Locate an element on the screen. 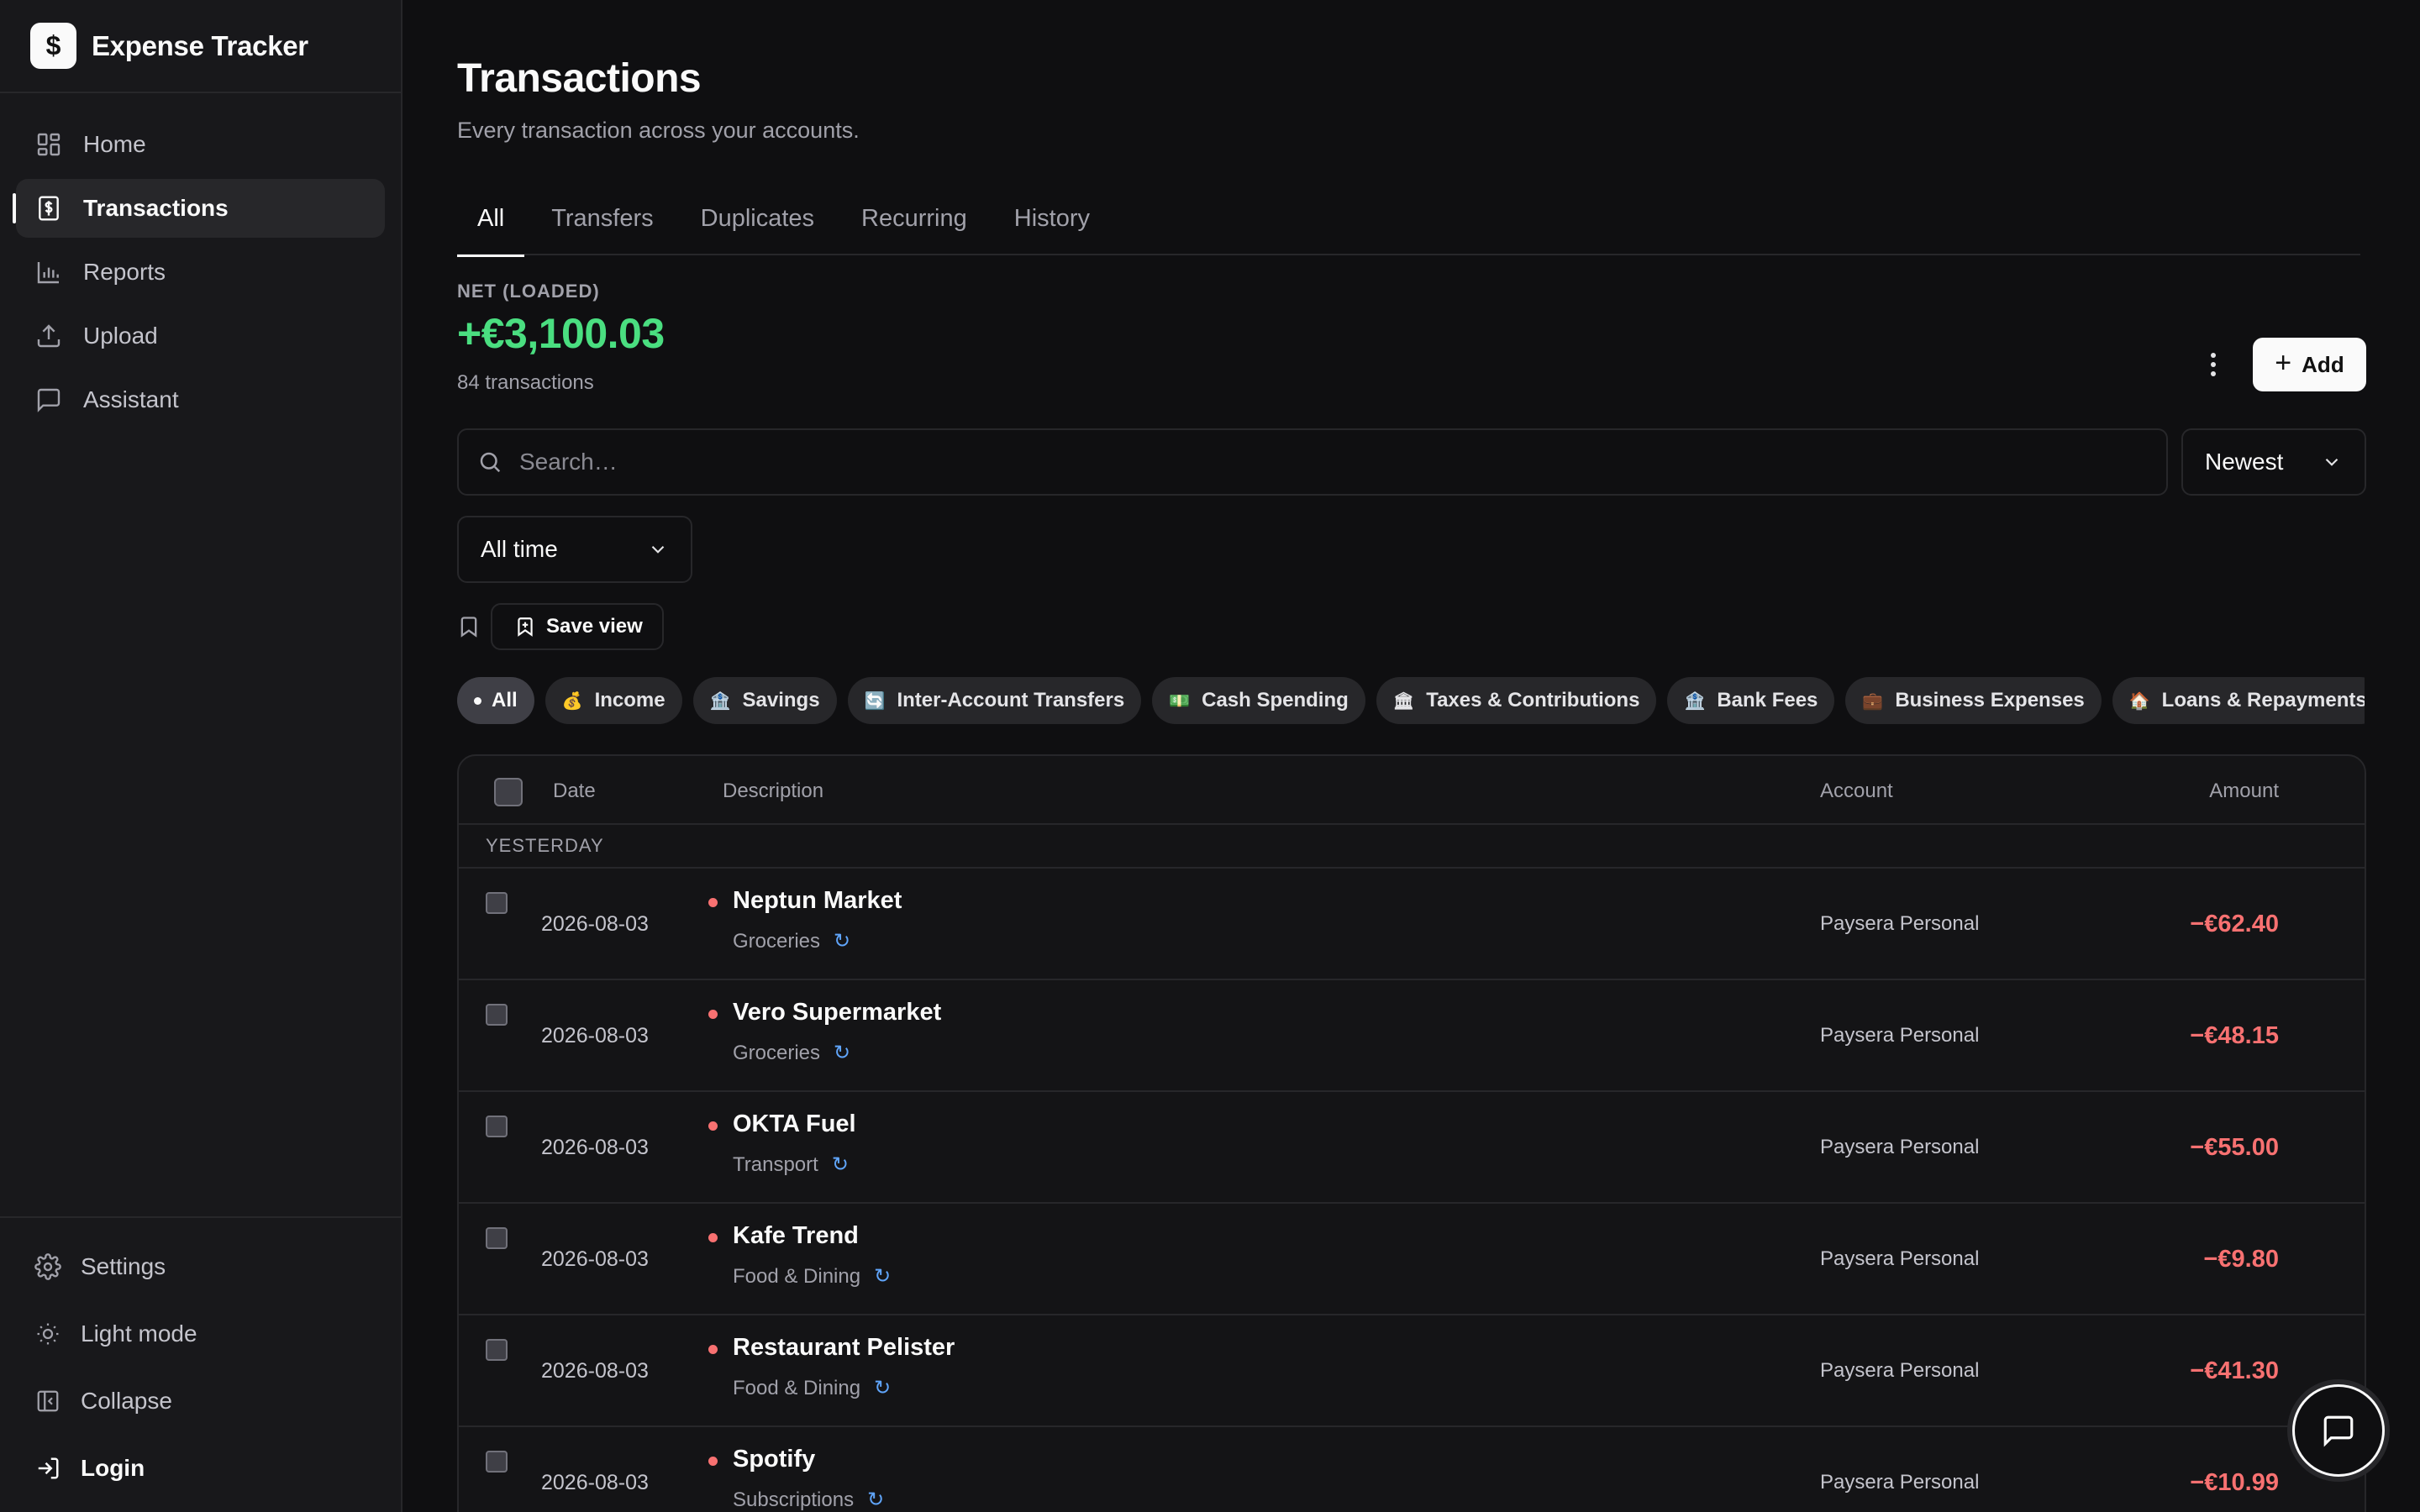 The image size is (2420, 1512). nav-item-assistant: Assistant is located at coordinates (200, 399).